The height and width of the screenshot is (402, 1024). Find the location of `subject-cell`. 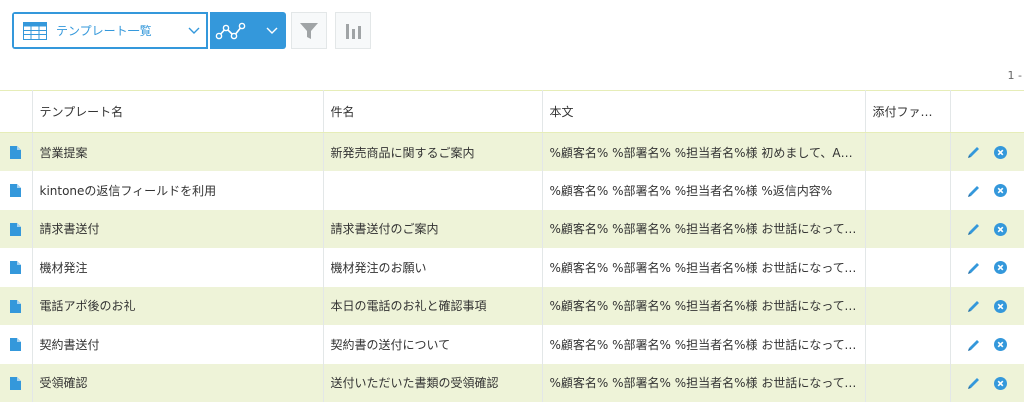

subject-cell is located at coordinates (433, 190).